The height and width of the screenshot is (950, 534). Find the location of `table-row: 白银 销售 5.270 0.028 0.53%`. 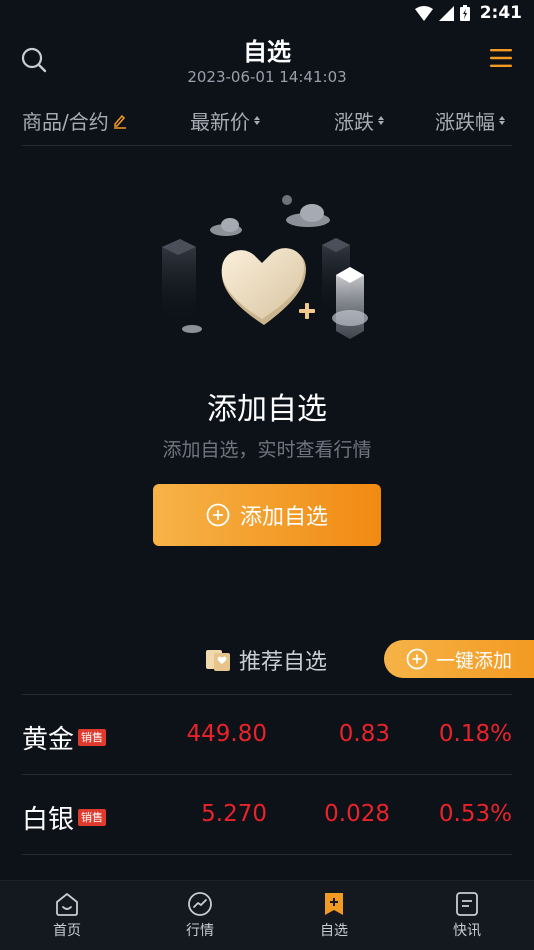

table-row: 白银 销售 5.270 0.028 0.53% is located at coordinates (267, 815).